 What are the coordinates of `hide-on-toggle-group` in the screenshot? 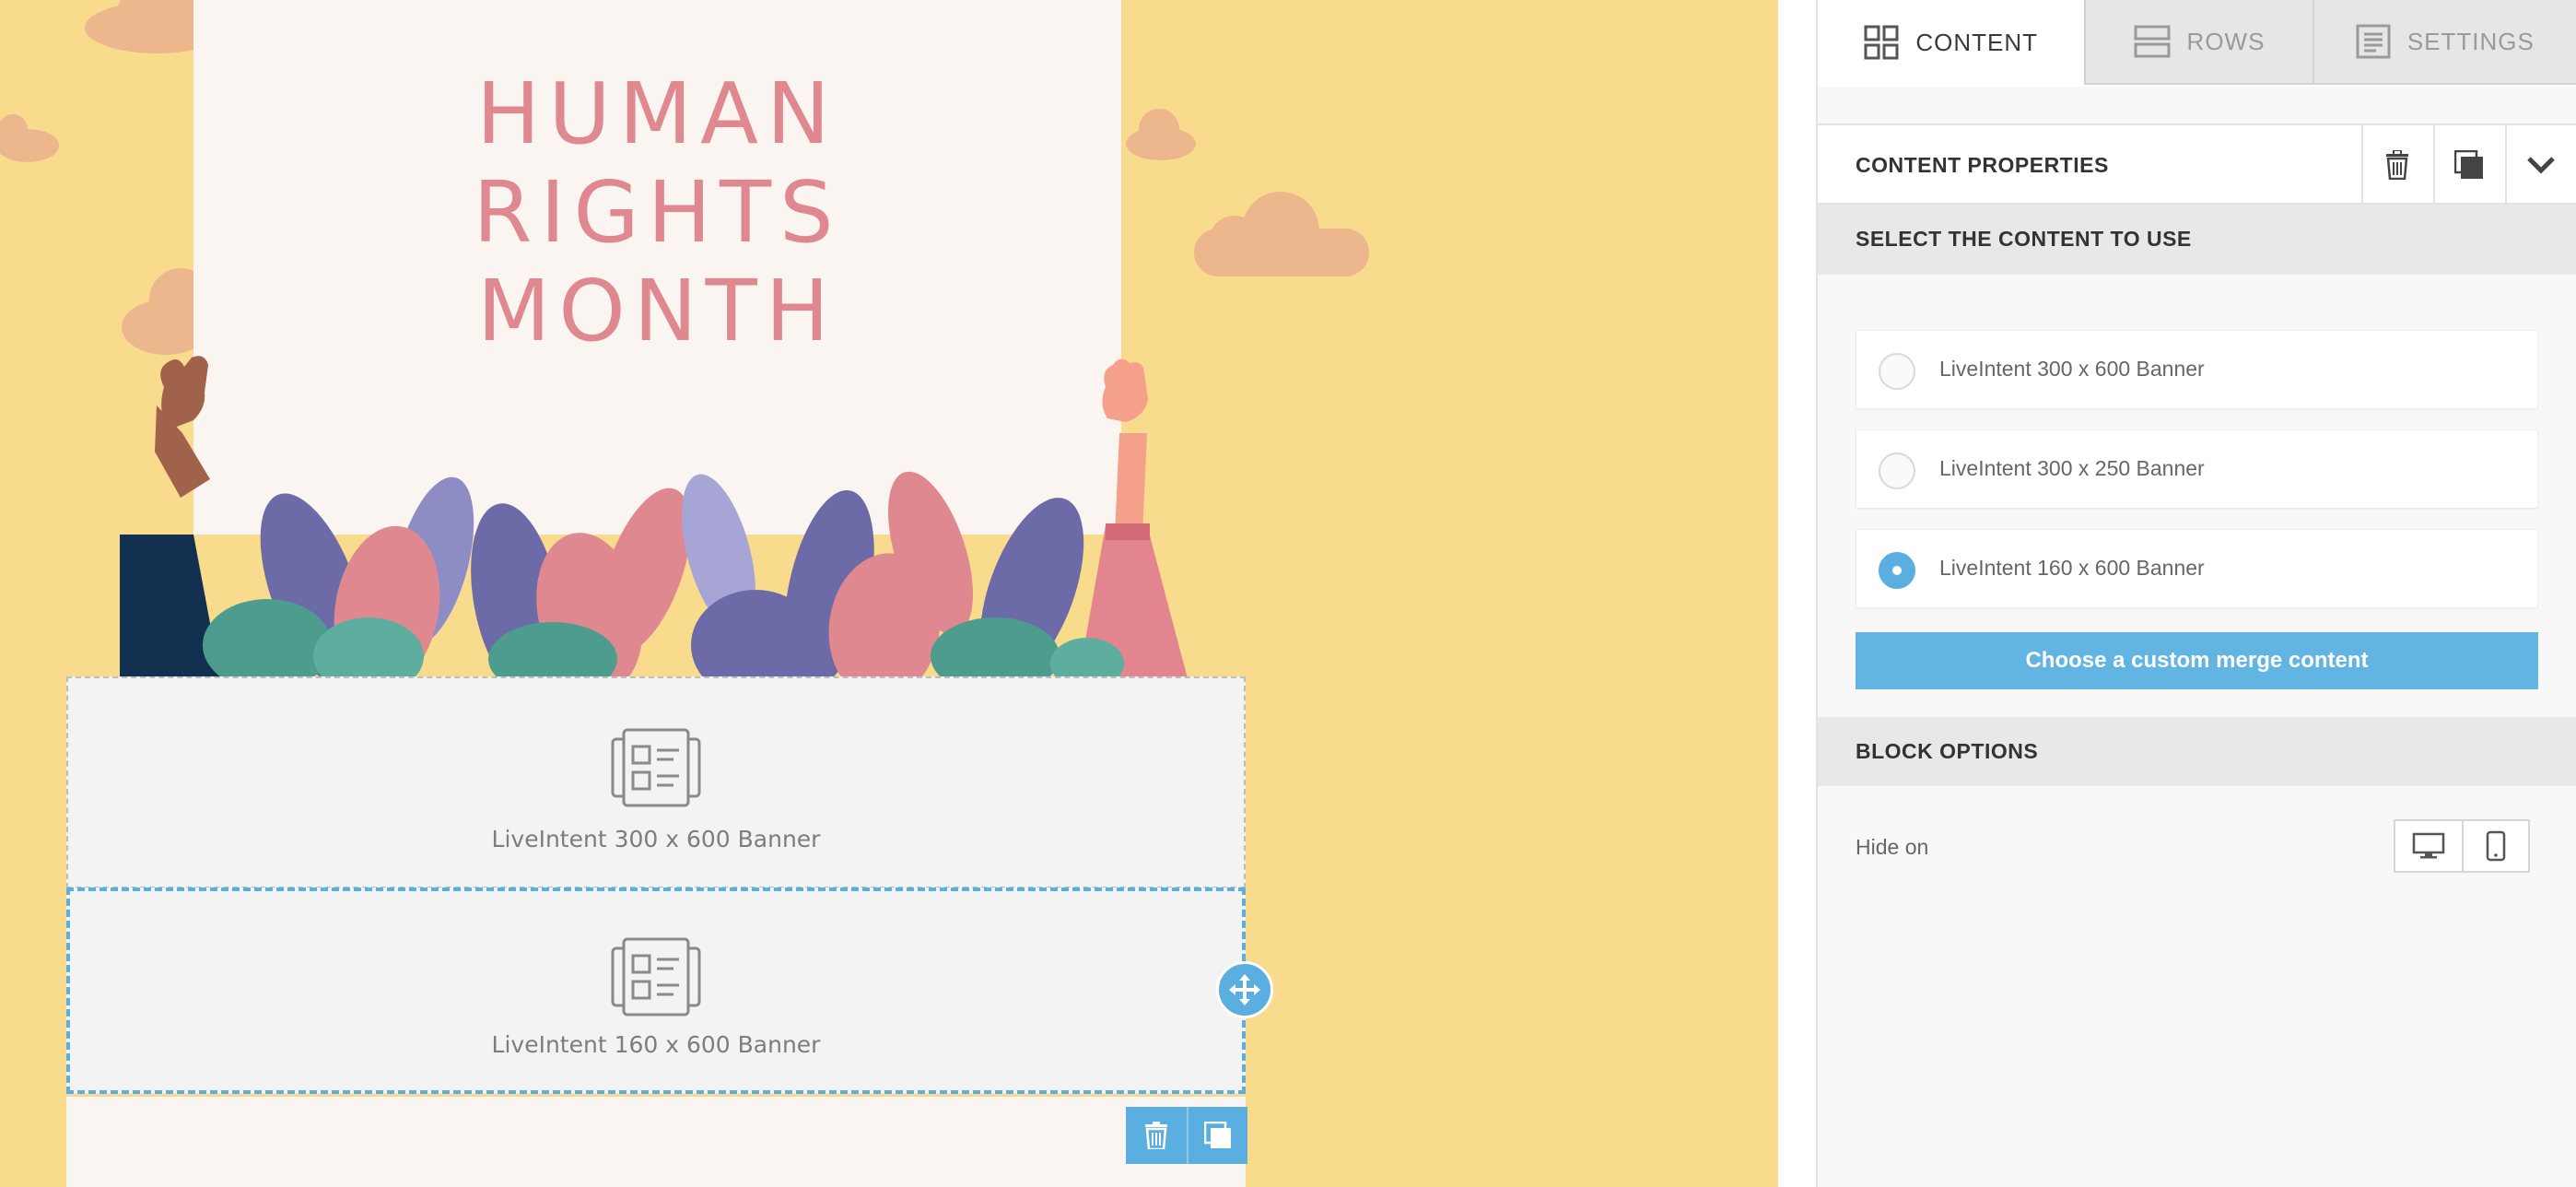 It's located at (2462, 846).